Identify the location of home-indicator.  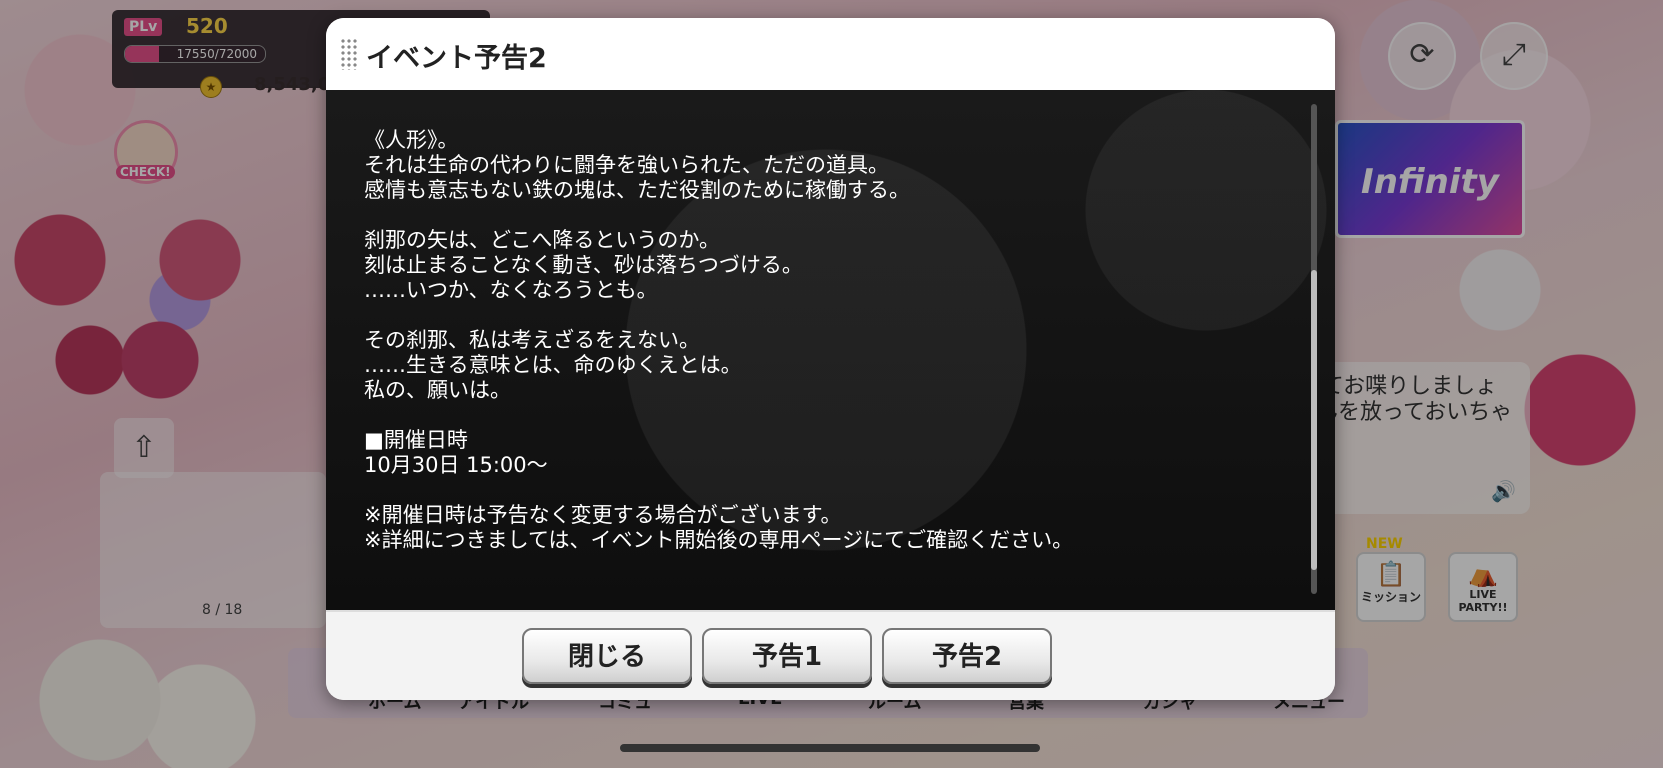
(830, 748).